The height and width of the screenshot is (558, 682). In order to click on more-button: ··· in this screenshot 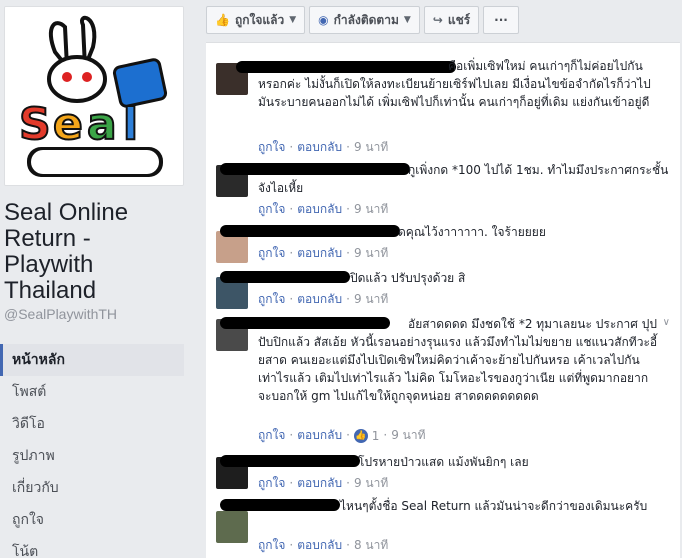, I will do `click(501, 20)`.